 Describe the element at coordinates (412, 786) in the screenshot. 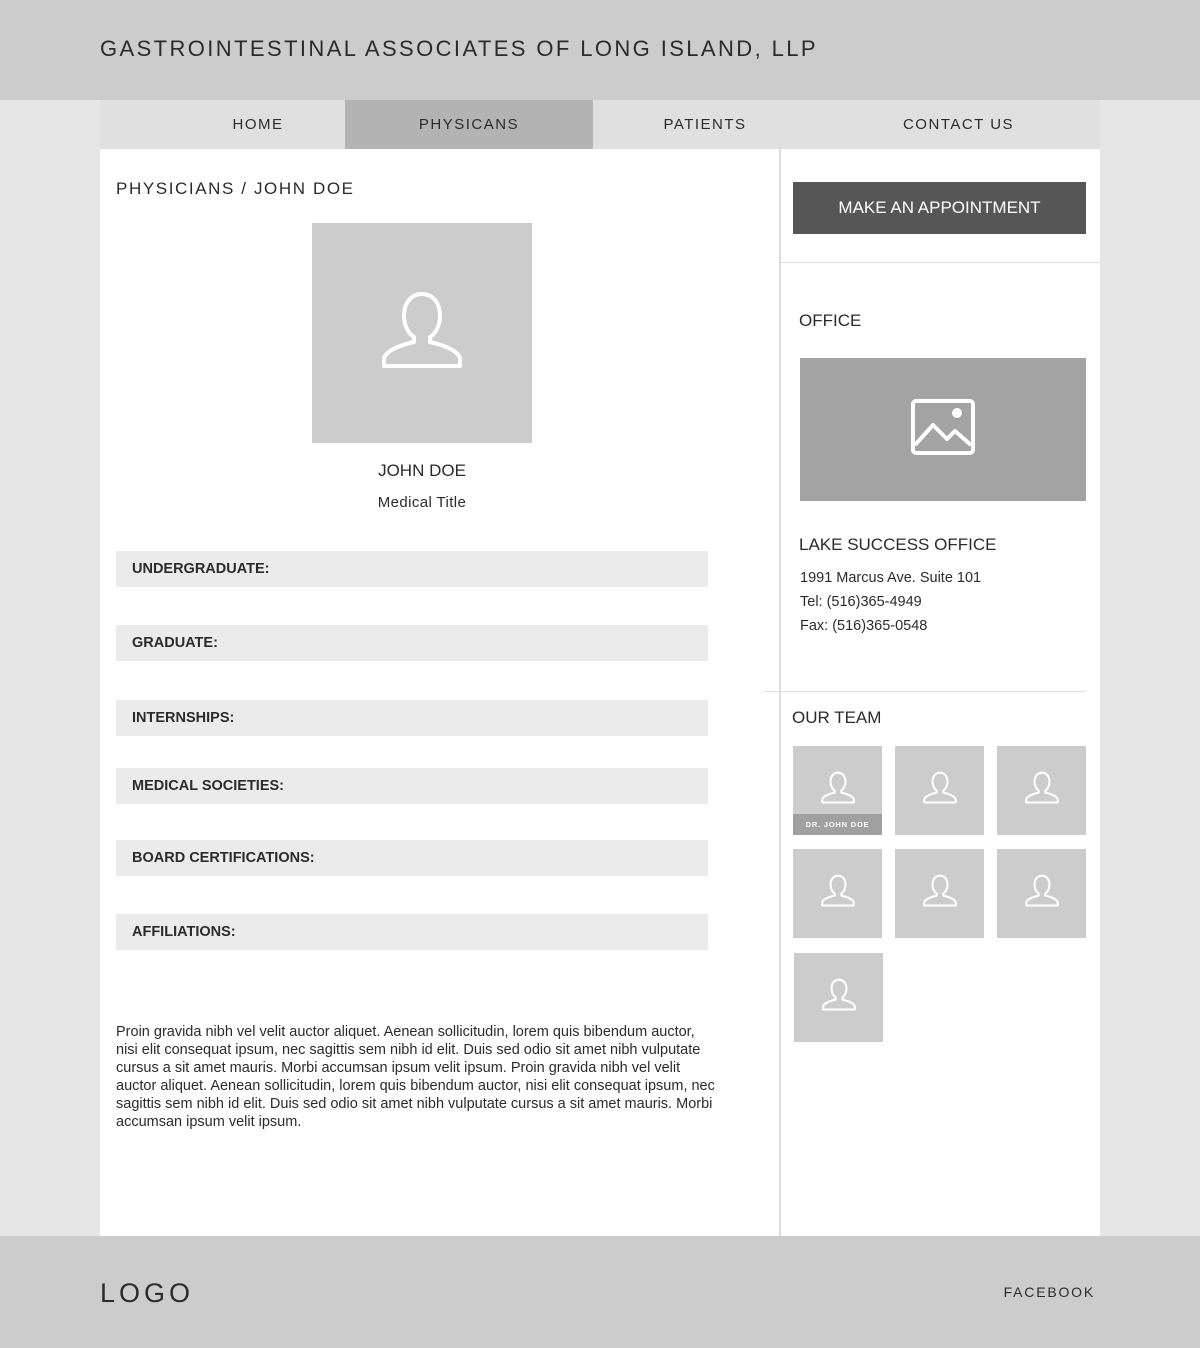

I see `section-medical-societies: MEDICAL SOCIETIES:` at that location.